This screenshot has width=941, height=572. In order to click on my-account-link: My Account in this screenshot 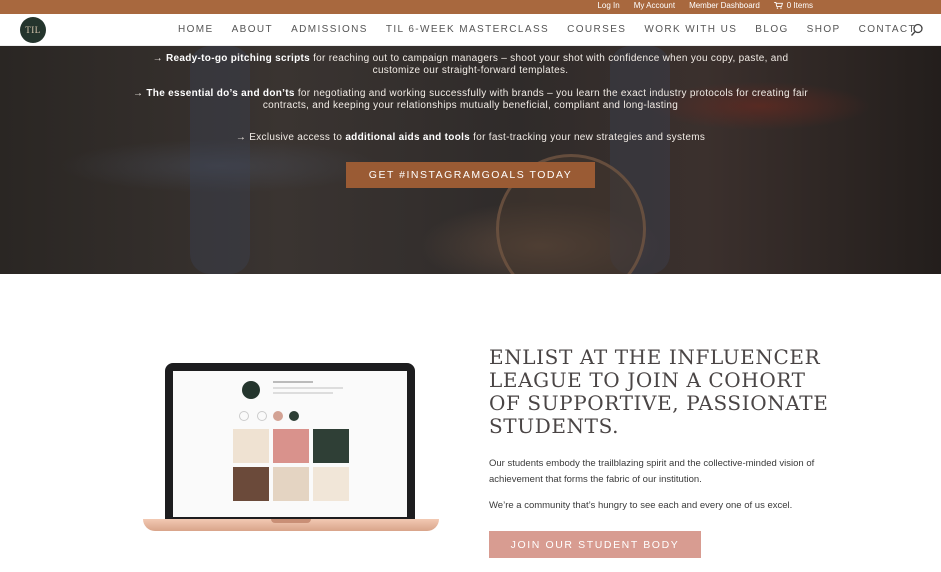, I will do `click(654, 5)`.